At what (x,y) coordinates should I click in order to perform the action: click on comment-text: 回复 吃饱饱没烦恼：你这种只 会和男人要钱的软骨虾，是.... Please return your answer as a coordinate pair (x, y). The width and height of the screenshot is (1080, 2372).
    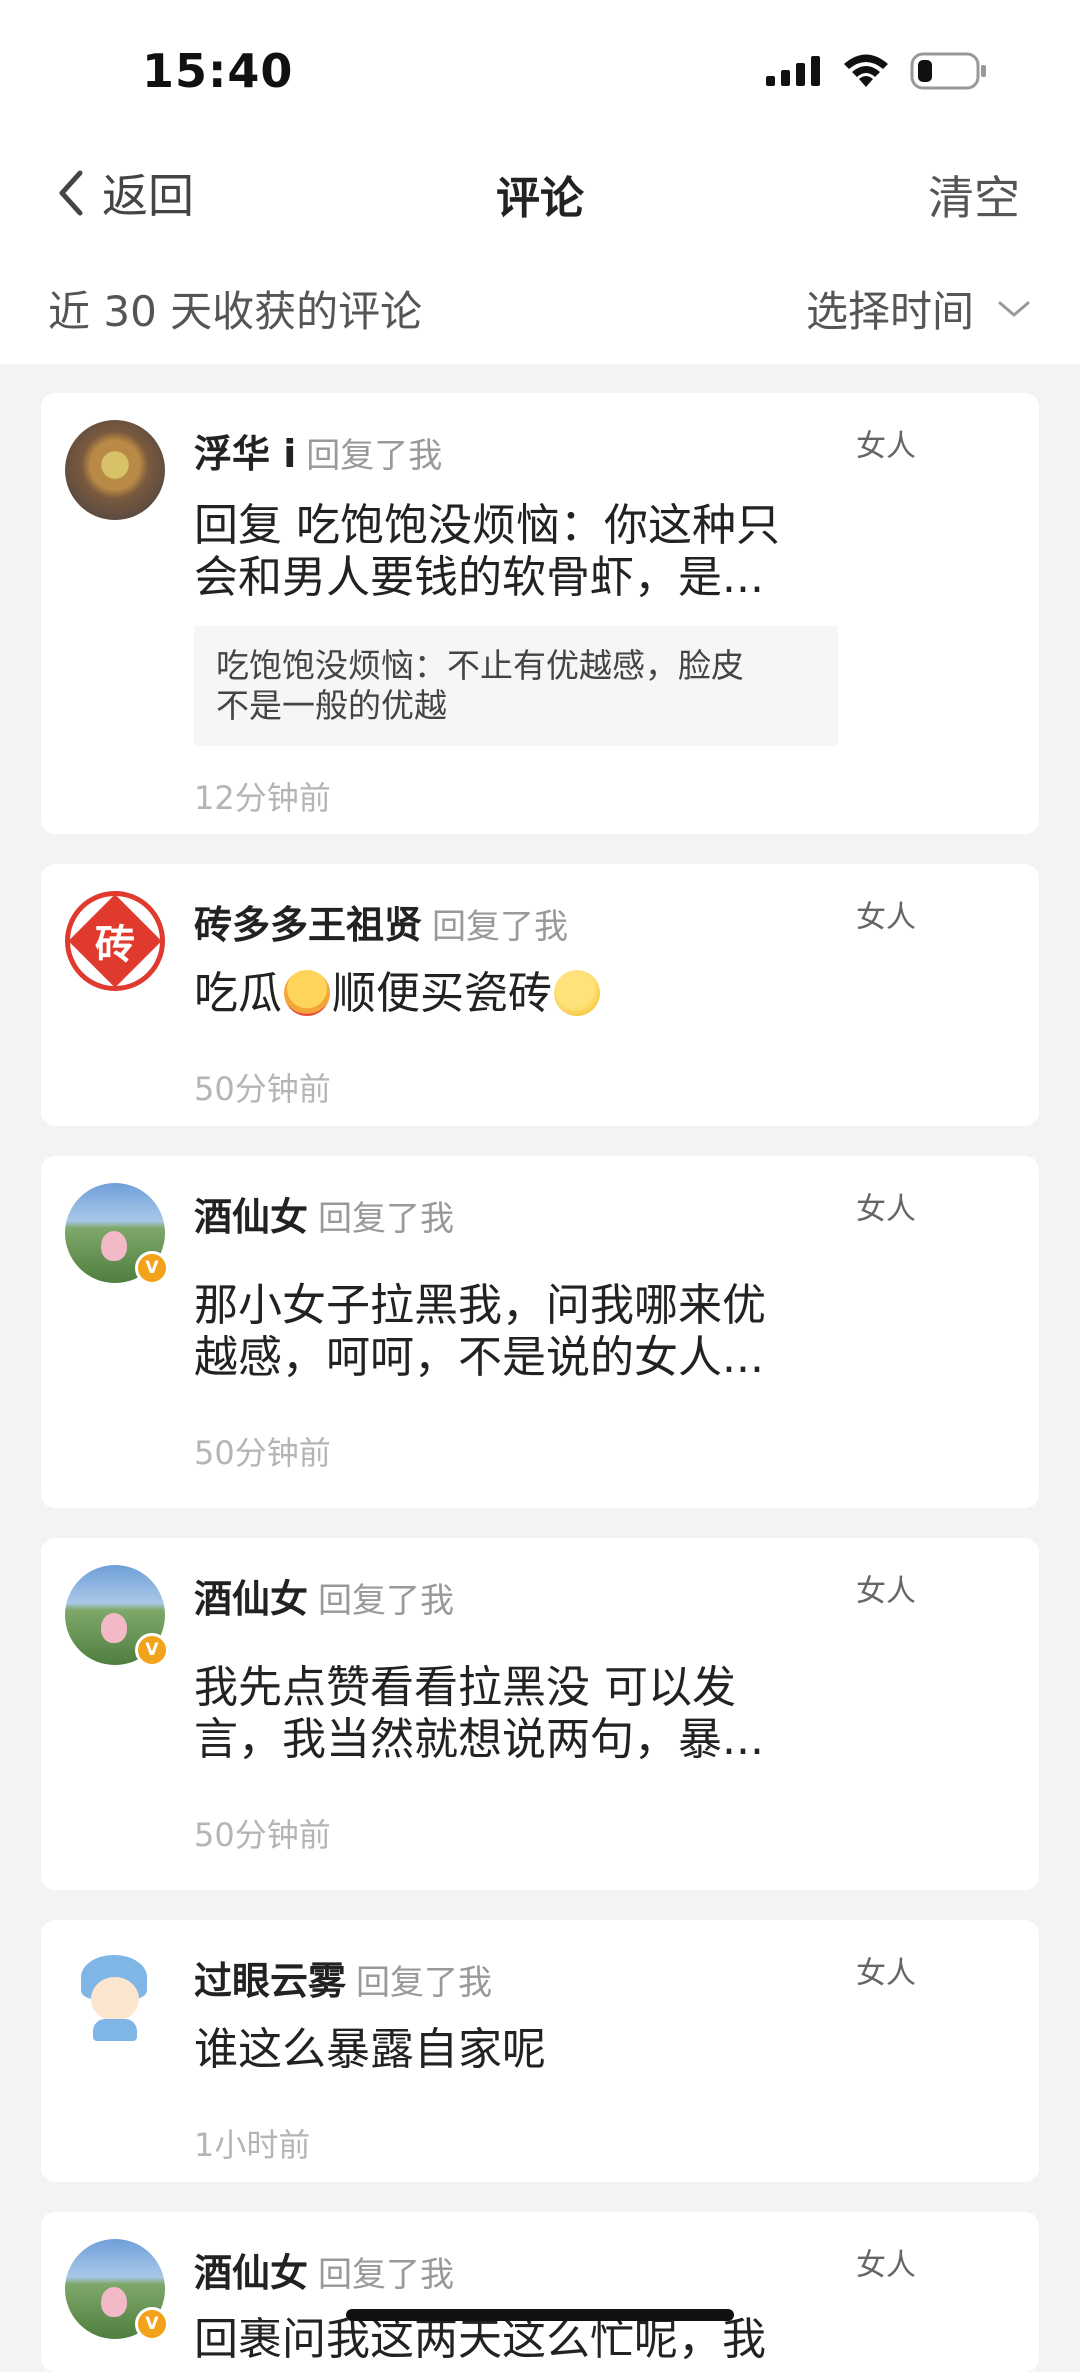
    Looking at the image, I should click on (504, 552).